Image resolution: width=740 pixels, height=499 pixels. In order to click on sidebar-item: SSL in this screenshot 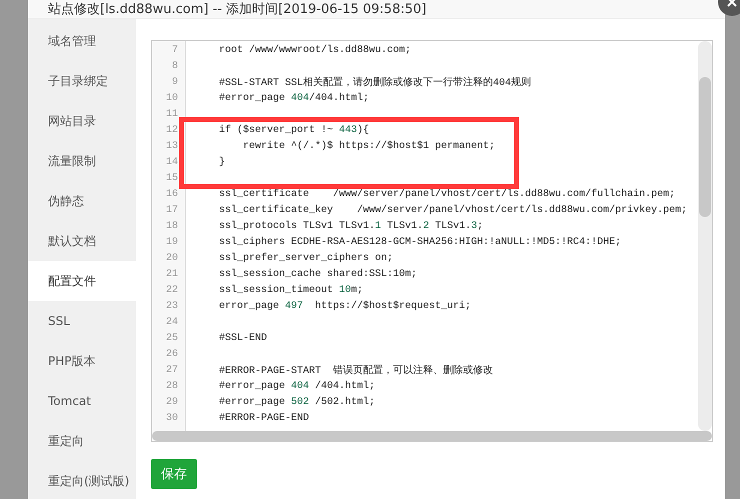, I will do `click(82, 321)`.